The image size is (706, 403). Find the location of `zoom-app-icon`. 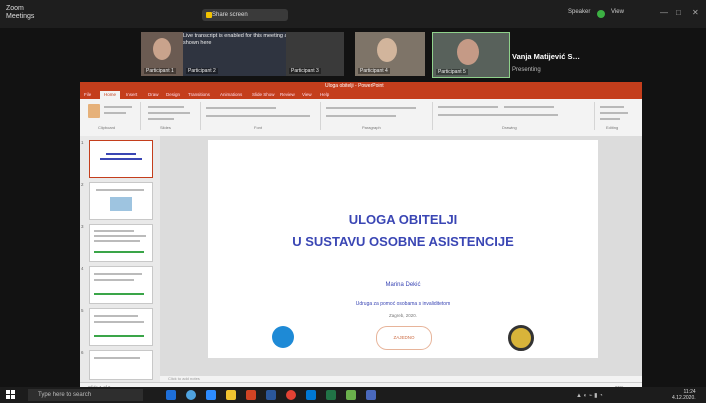

zoom-app-icon is located at coordinates (211, 395).